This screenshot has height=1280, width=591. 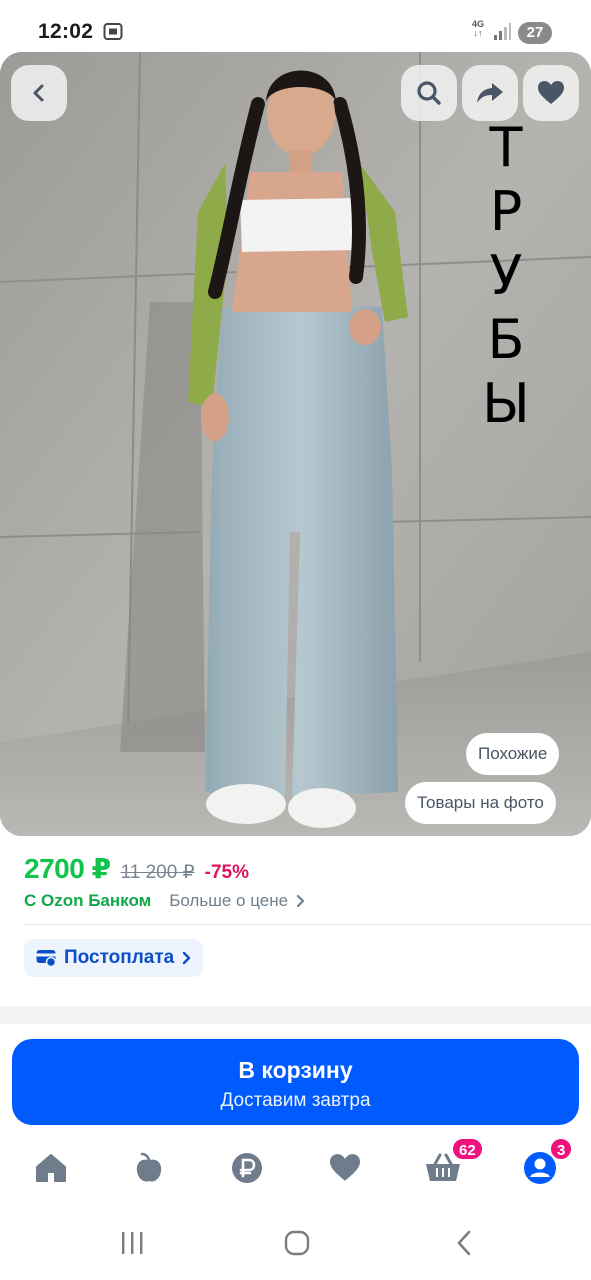 What do you see at coordinates (295, 26) in the screenshot?
I see `status-bar: 12:02 4G ↓↑ 27` at bounding box center [295, 26].